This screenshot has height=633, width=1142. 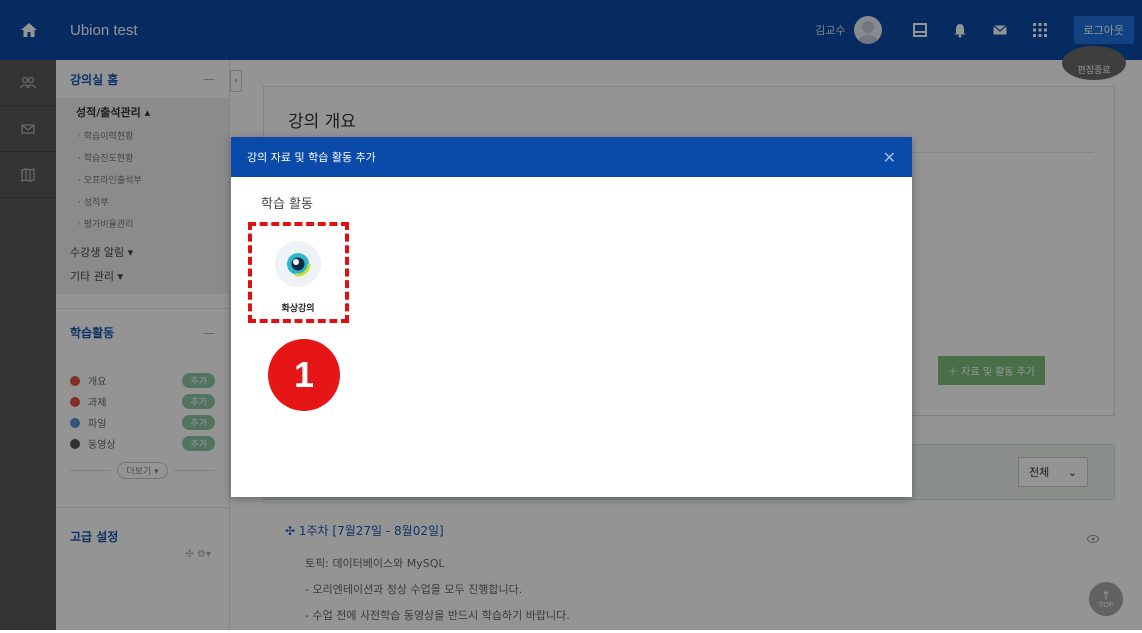 What do you see at coordinates (571, 157) in the screenshot?
I see `modal-header: 강의 자료 및 학습 활동 추가 ✕` at bounding box center [571, 157].